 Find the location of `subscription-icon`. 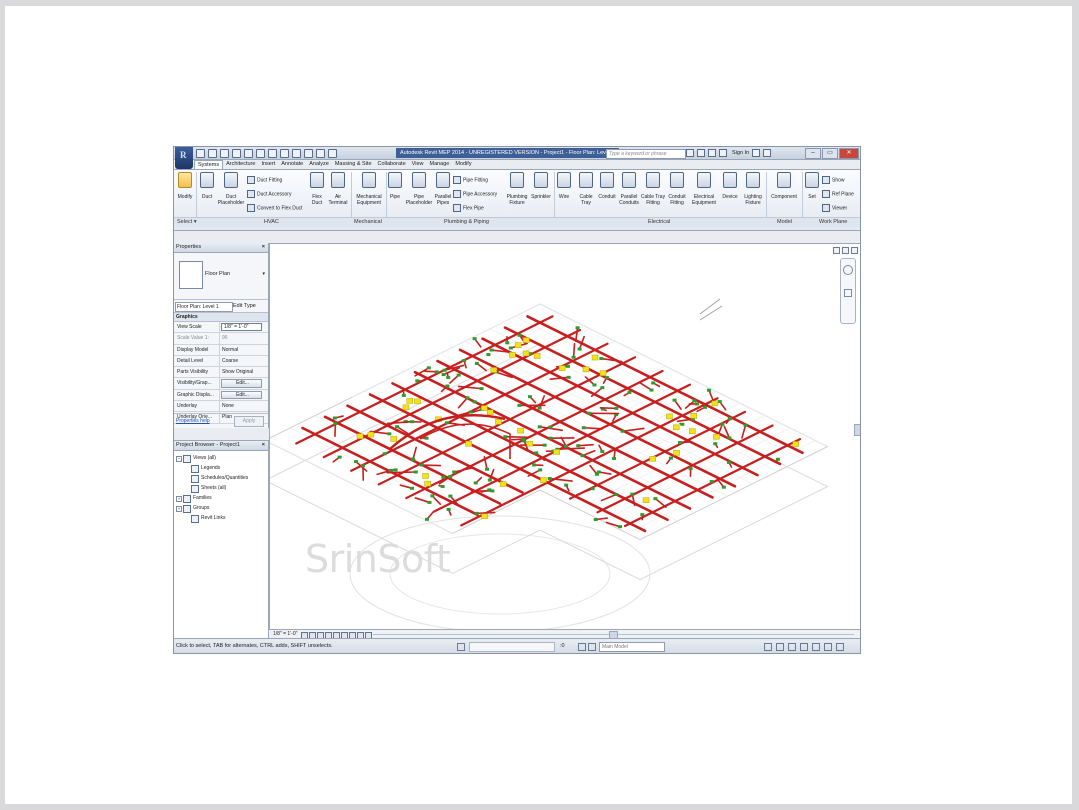

subscription-icon is located at coordinates (701, 153).